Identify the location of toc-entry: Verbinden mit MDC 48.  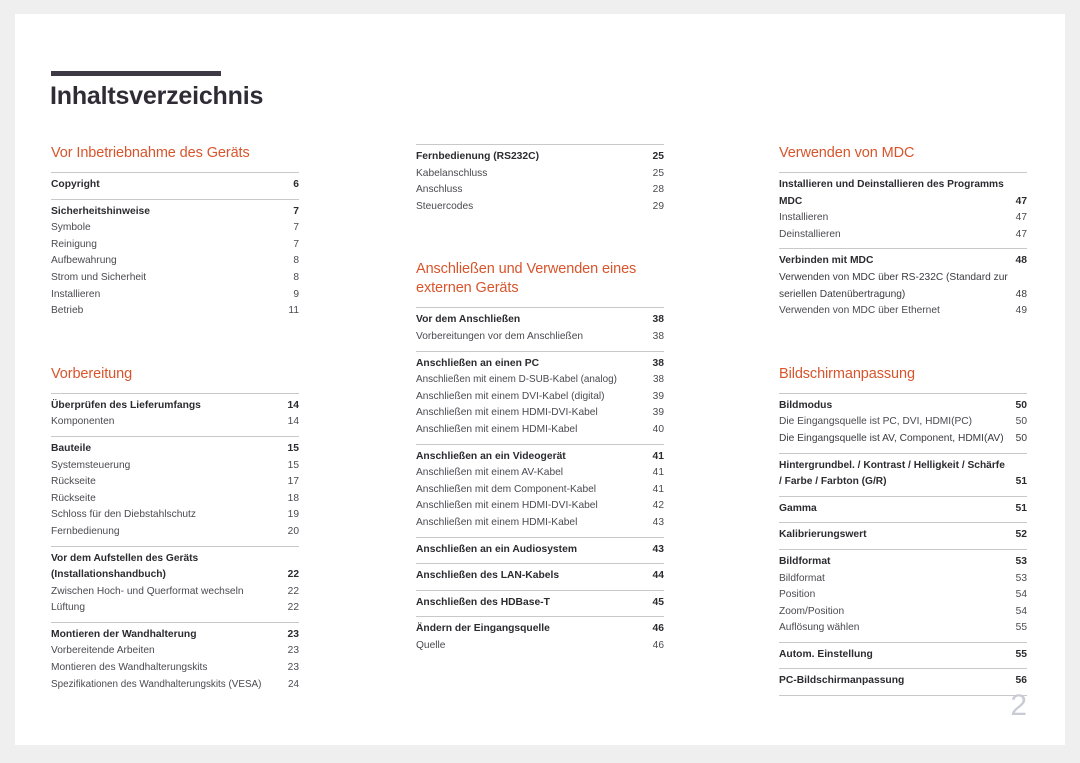
(903, 261).